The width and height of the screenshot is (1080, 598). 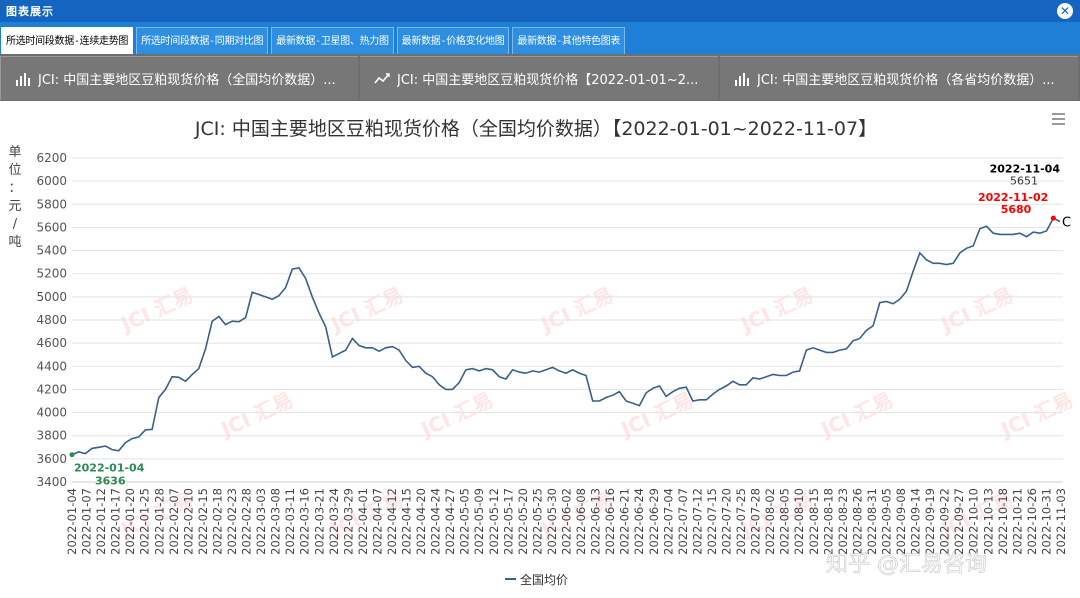 What do you see at coordinates (683, 521) in the screenshot?
I see `x-tick-label: 2022-07-07` at bounding box center [683, 521].